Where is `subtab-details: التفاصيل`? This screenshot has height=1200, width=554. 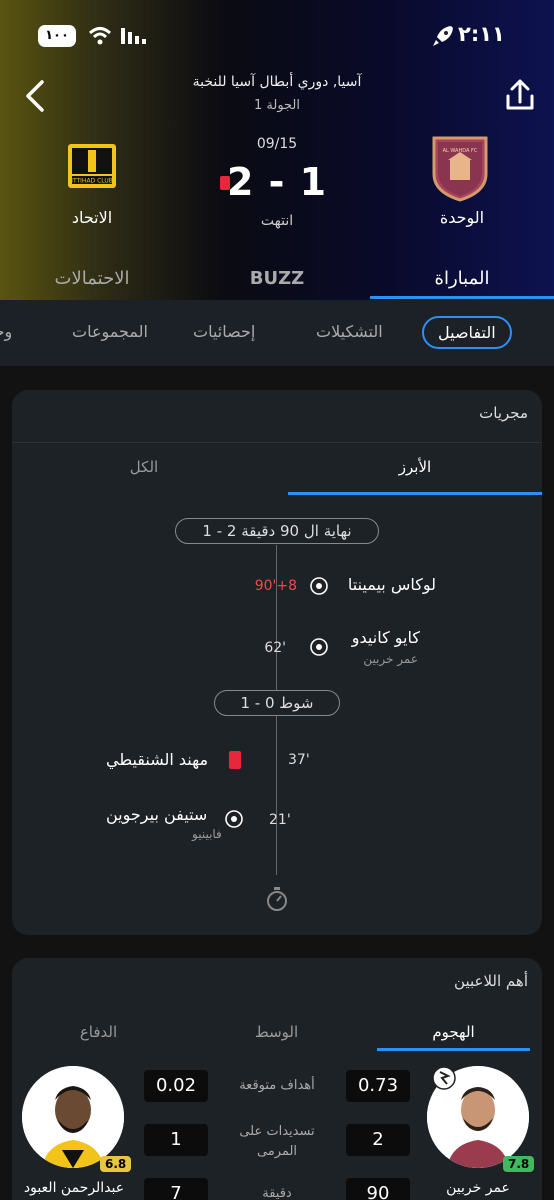
subtab-details: التفاصيل is located at coordinates (467, 332).